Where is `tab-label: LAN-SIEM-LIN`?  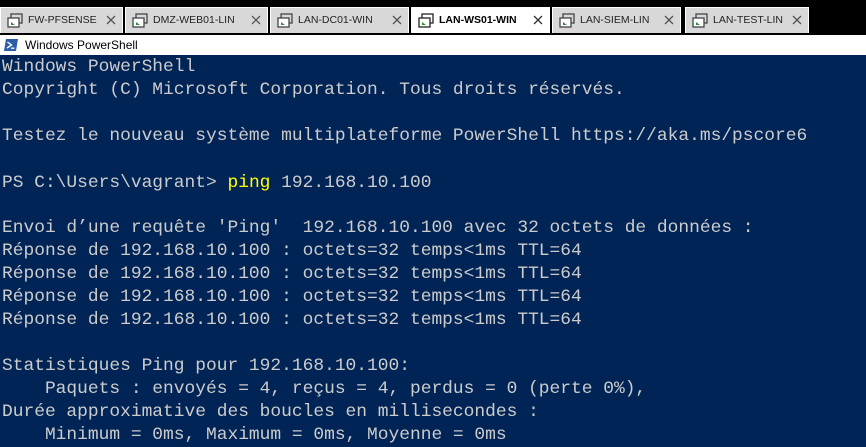
tab-label: LAN-SIEM-LIN is located at coordinates (615, 20).